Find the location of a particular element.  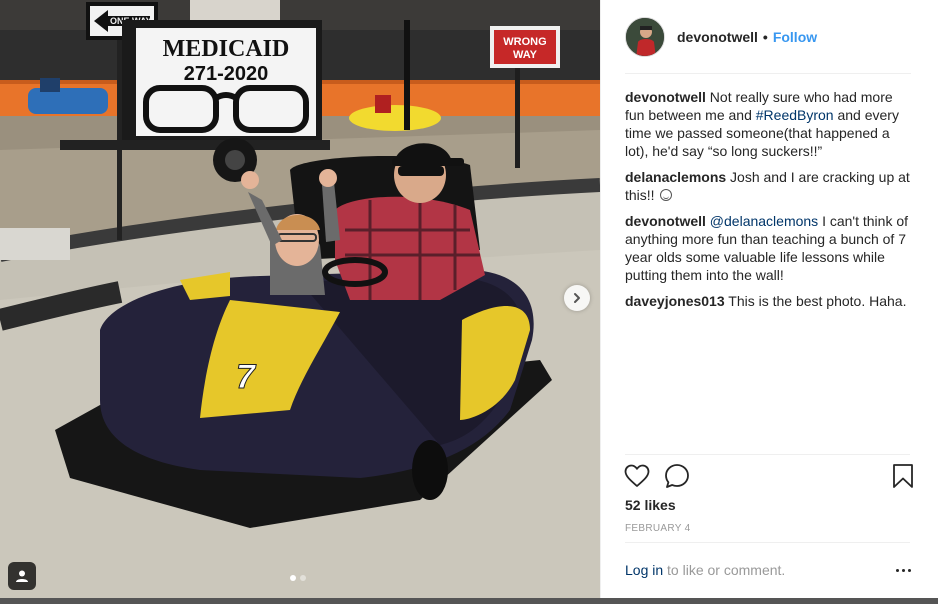

likes-count: 52 likes is located at coordinates (650, 505).